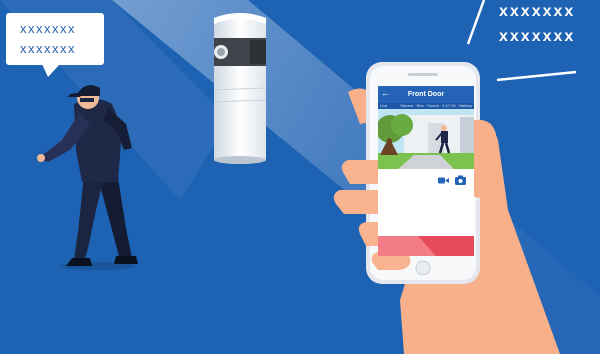 This screenshot has width=600, height=354. What do you see at coordinates (426, 246) in the screenshot?
I see `alert-bar` at bounding box center [426, 246].